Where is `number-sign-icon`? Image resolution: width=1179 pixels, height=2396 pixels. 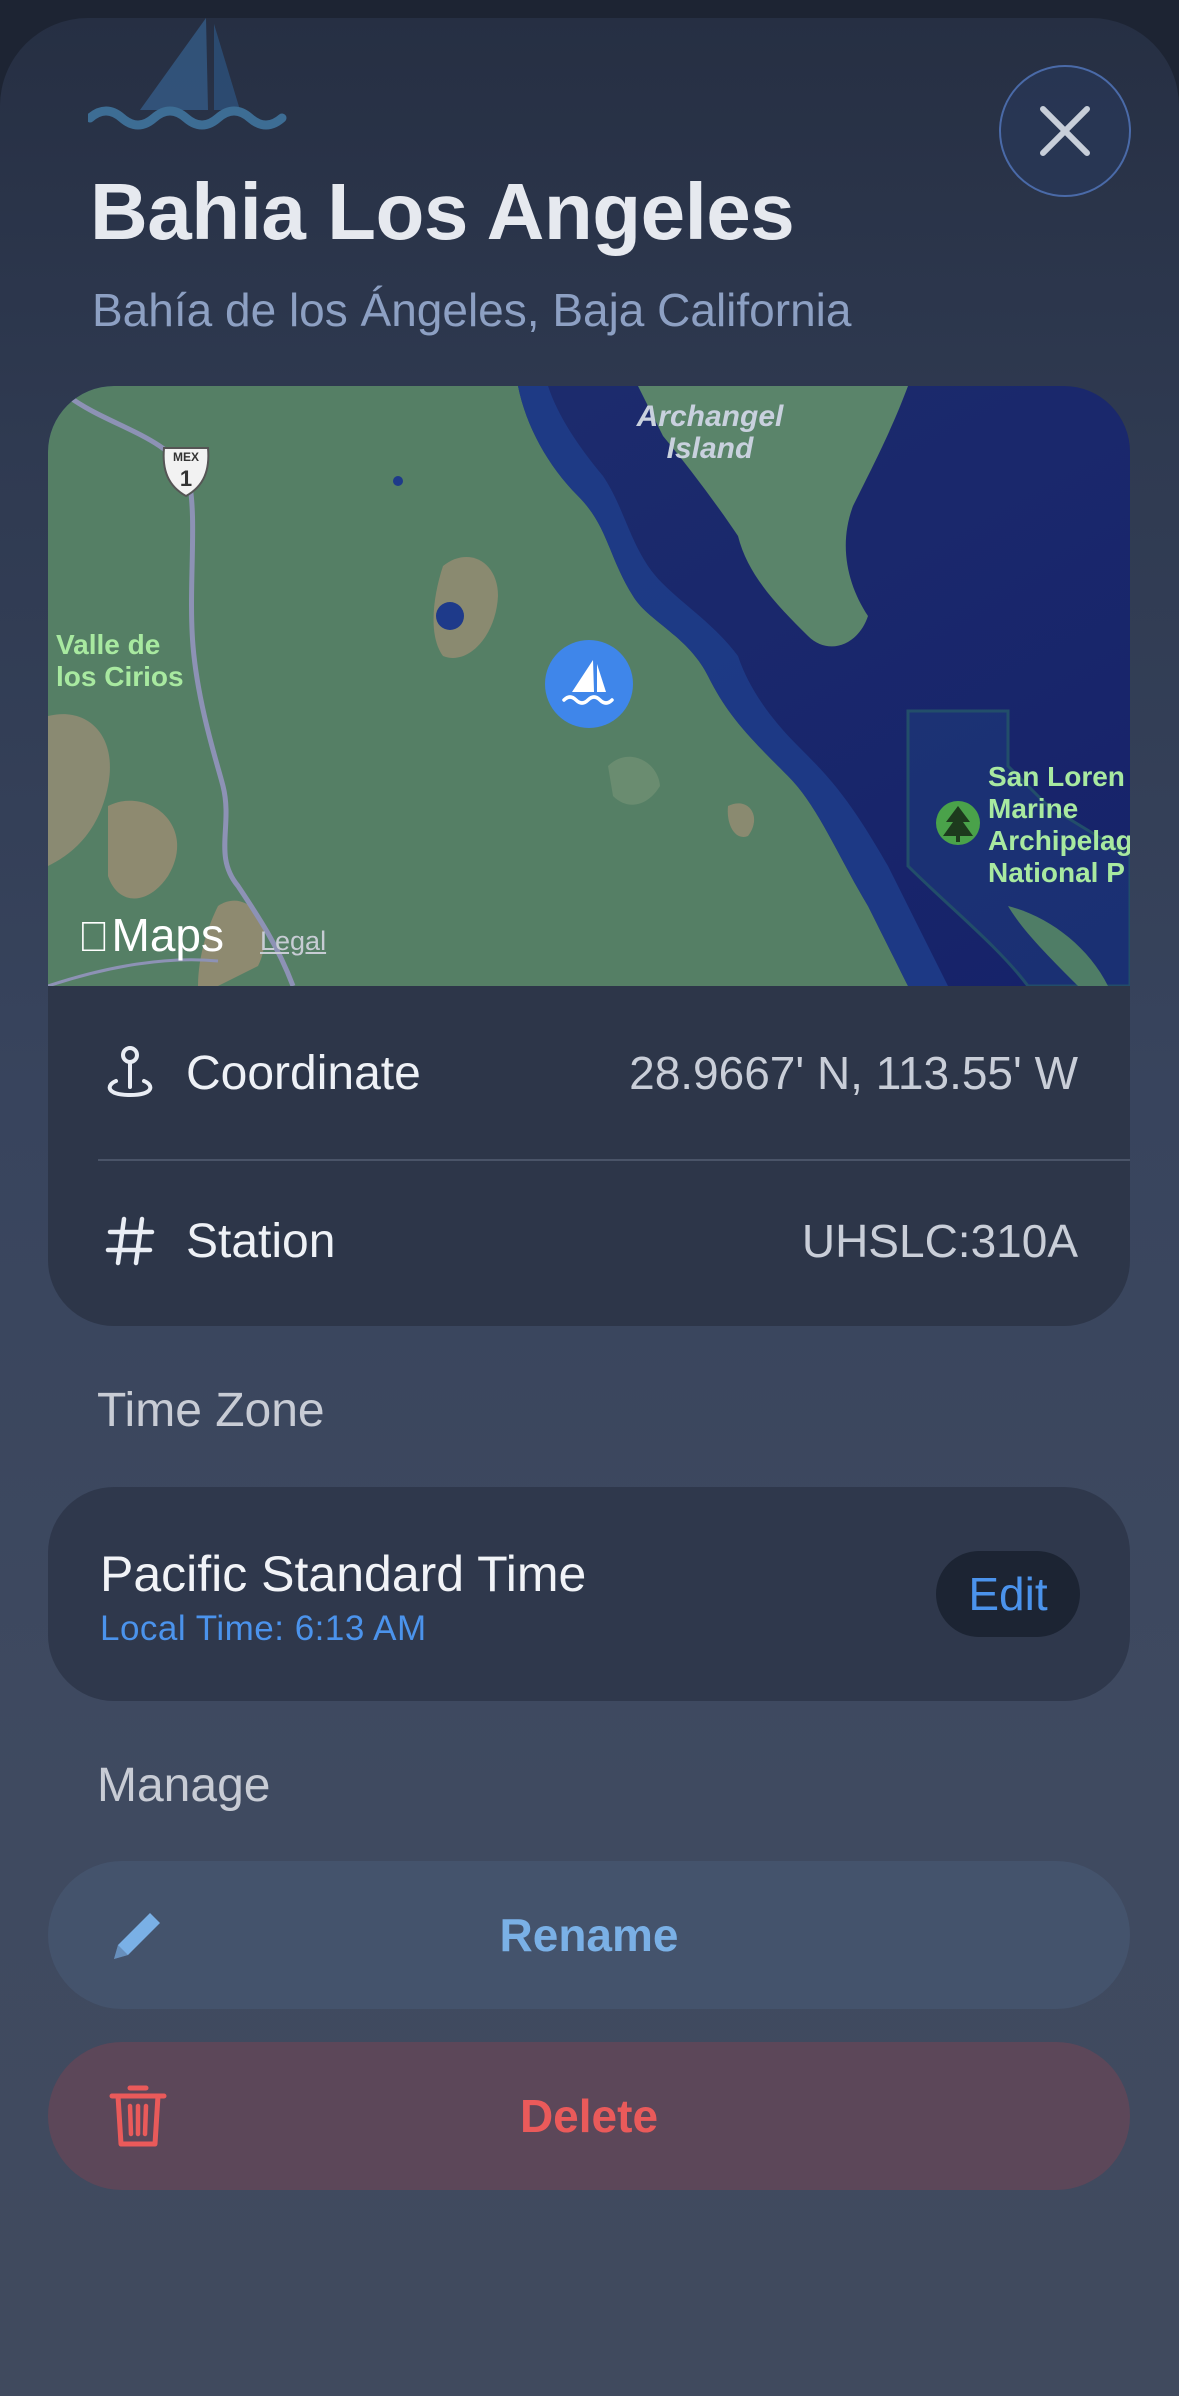 number-sign-icon is located at coordinates (130, 1241).